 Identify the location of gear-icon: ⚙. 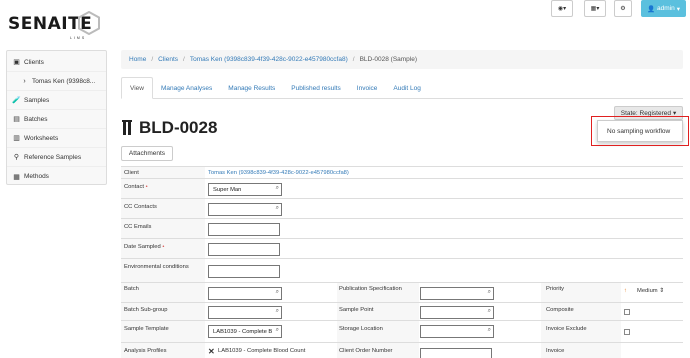
(623, 9).